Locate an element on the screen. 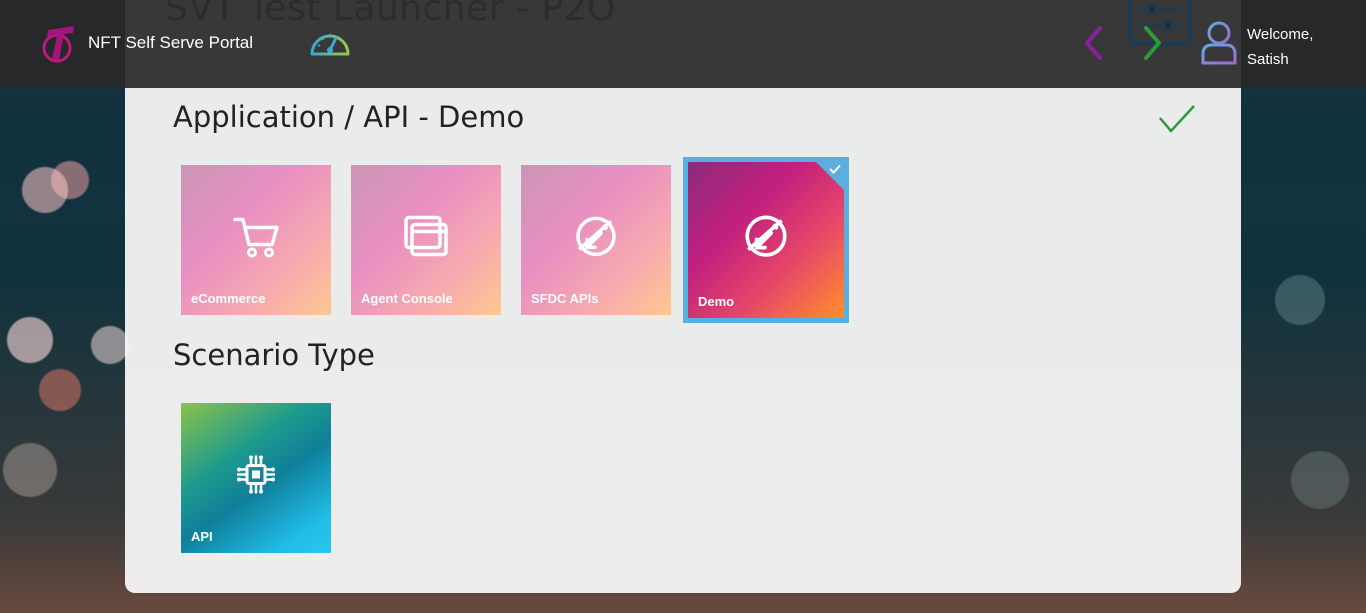  tile-sfdc-apis: SFDC APIs is located at coordinates (596, 240).